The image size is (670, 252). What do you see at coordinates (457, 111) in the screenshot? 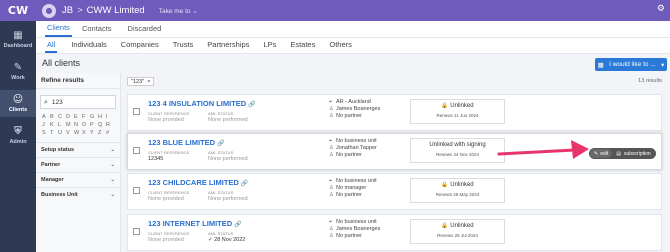
I see `link-status-box: 🔒 Unlinked Renews 11 Jun 2024` at bounding box center [457, 111].